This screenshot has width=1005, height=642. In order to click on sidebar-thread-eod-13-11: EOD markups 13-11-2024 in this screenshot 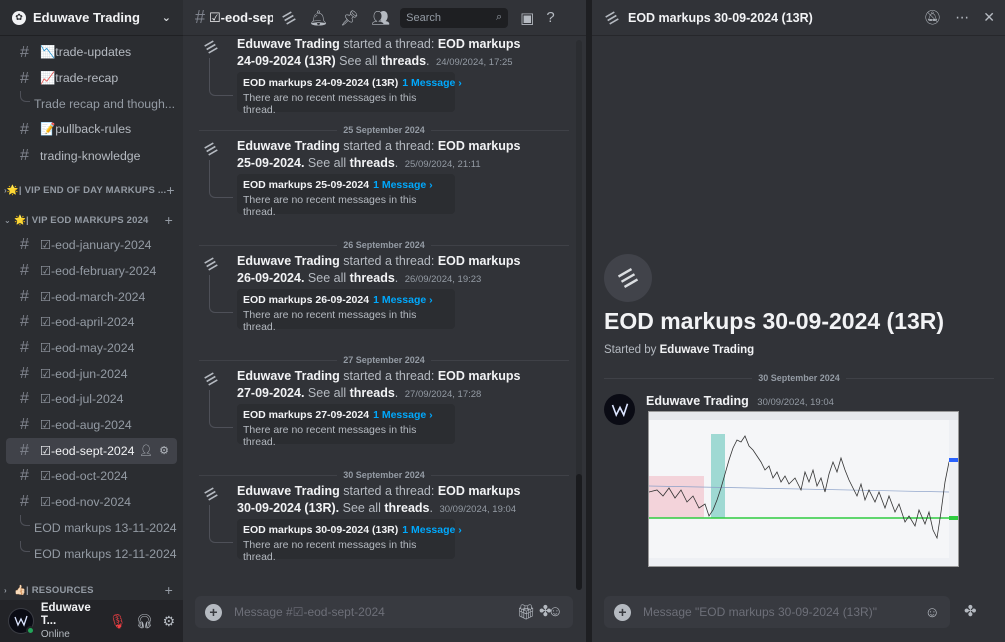, I will do `click(91, 528)`.